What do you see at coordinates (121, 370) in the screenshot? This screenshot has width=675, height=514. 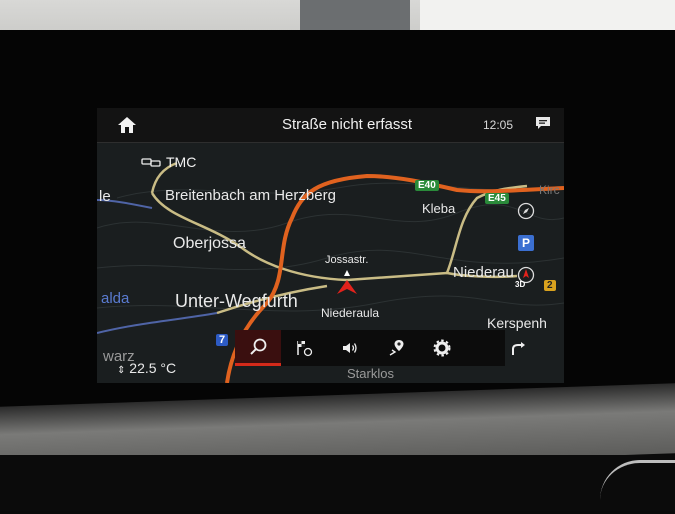 I see `temperature-arrows-icon: ⇕` at bounding box center [121, 370].